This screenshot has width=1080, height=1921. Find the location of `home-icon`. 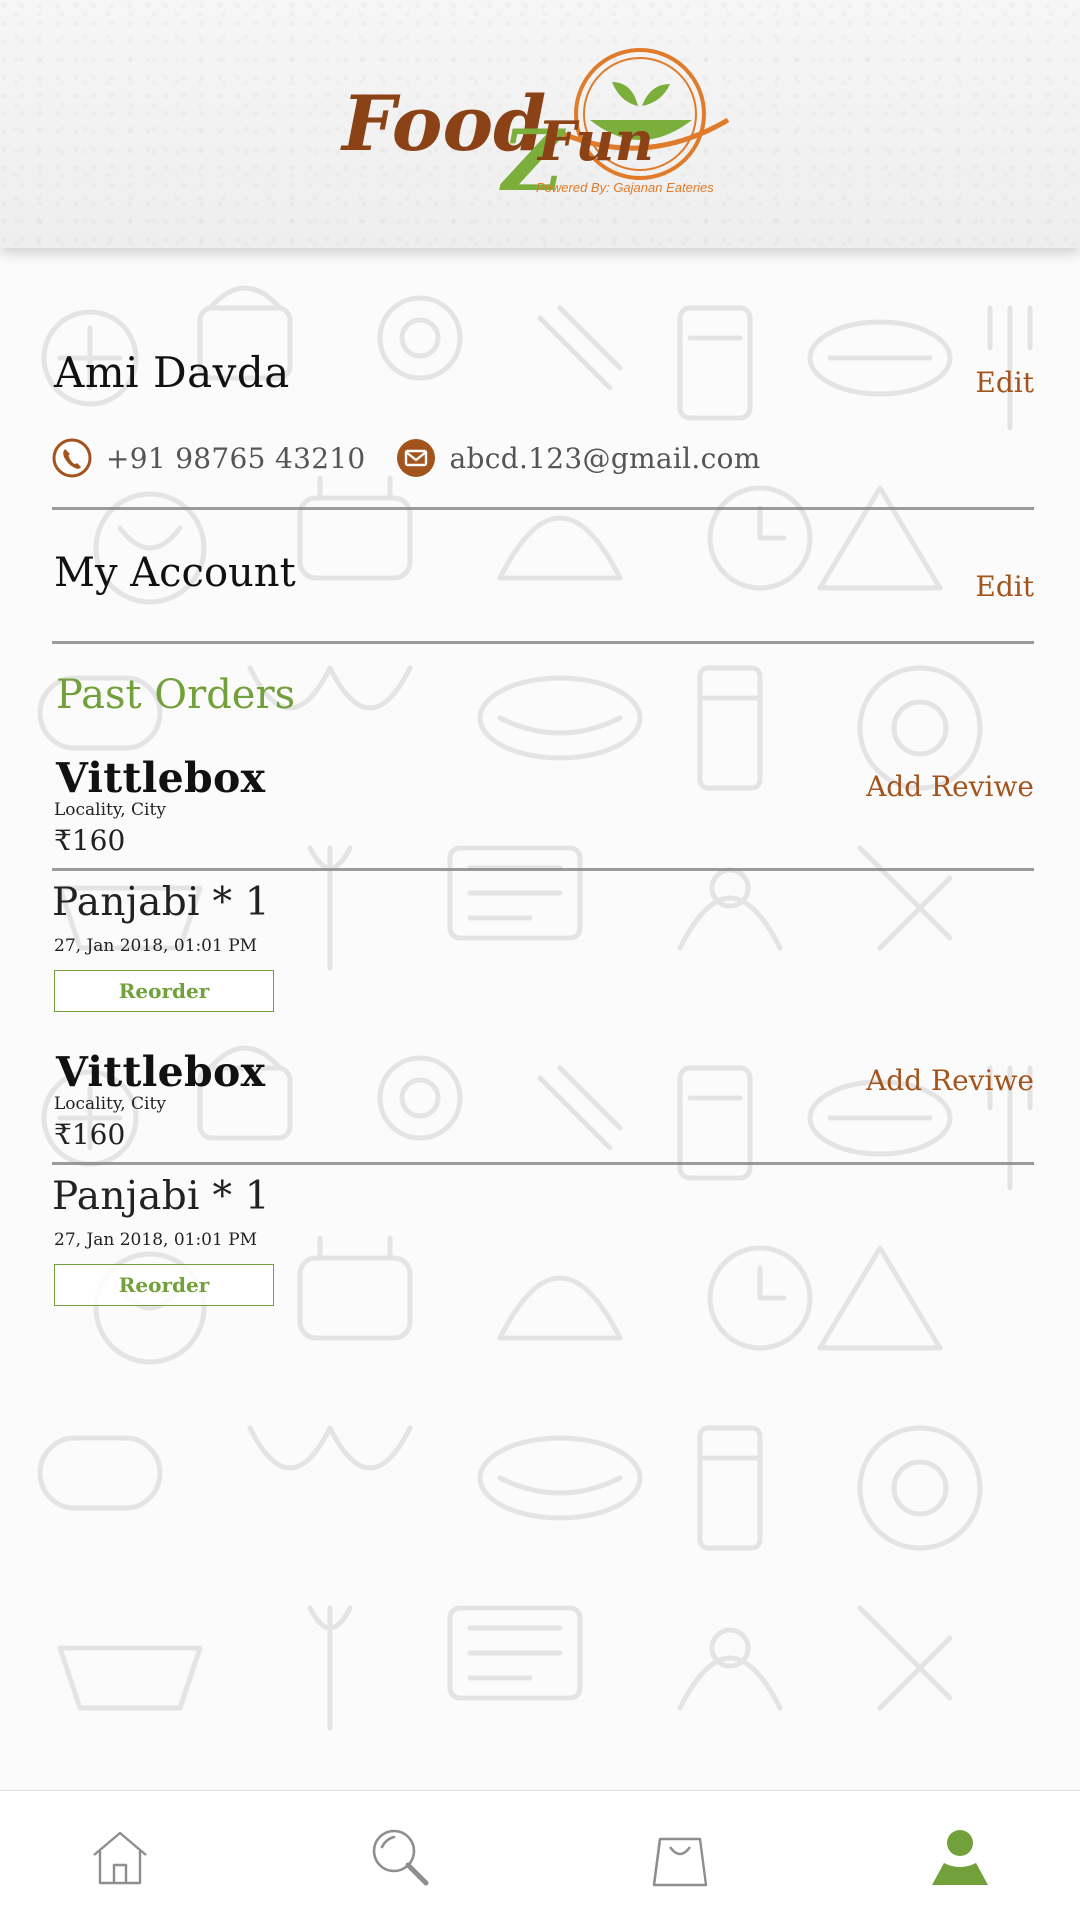

home-icon is located at coordinates (120, 1857).